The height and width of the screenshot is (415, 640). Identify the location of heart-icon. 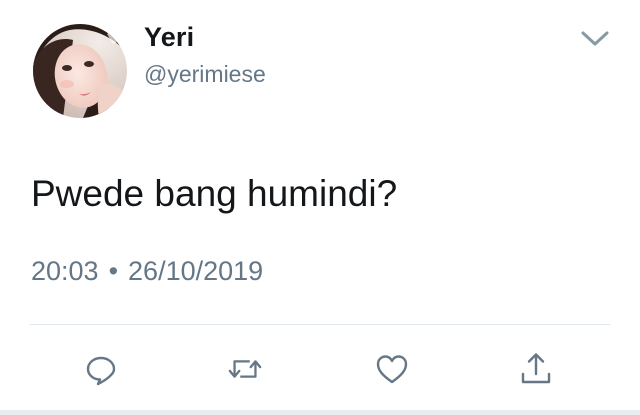
(392, 369).